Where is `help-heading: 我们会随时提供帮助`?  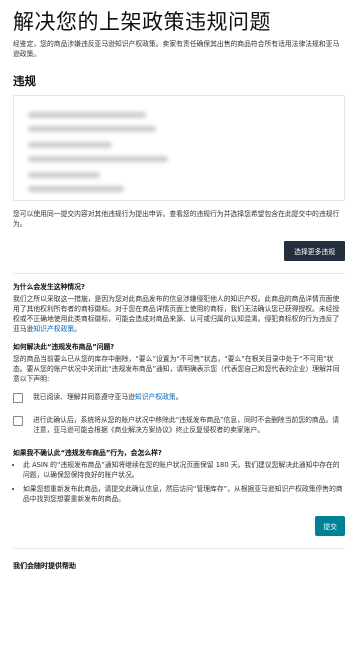 help-heading: 我们会随时提供帮助 is located at coordinates (44, 566).